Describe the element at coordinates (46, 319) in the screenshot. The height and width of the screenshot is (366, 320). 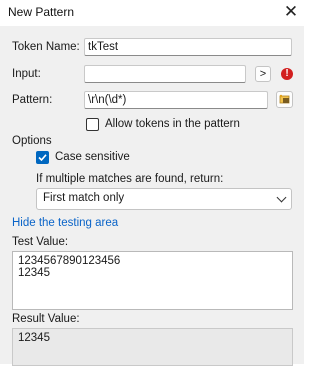
I see `result-value-label: Result Value:` at that location.